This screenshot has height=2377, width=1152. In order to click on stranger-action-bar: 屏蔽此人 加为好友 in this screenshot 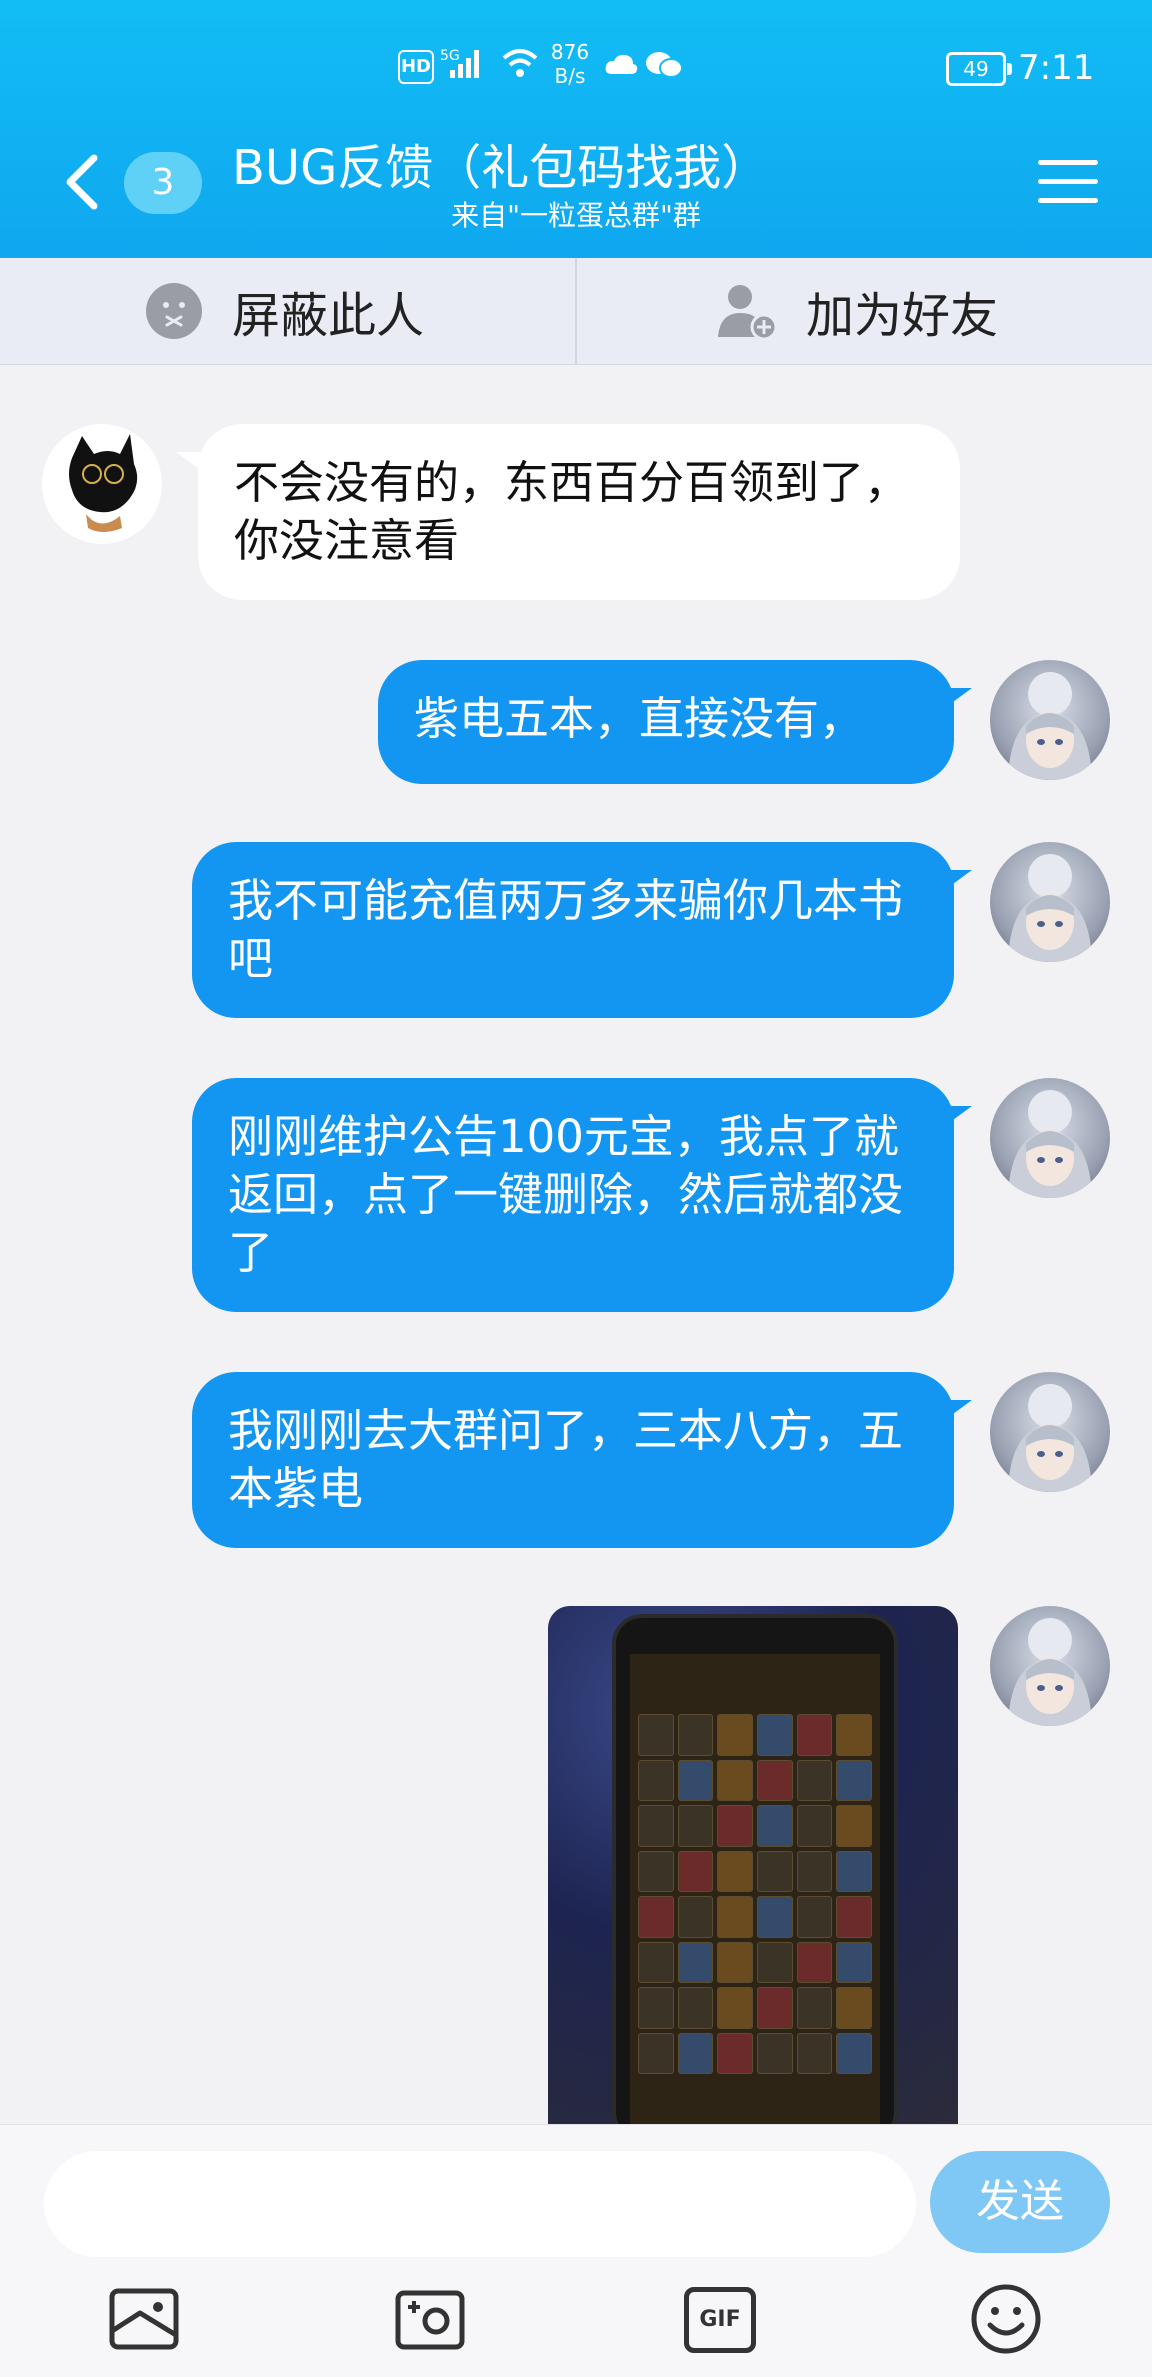, I will do `click(576, 311)`.